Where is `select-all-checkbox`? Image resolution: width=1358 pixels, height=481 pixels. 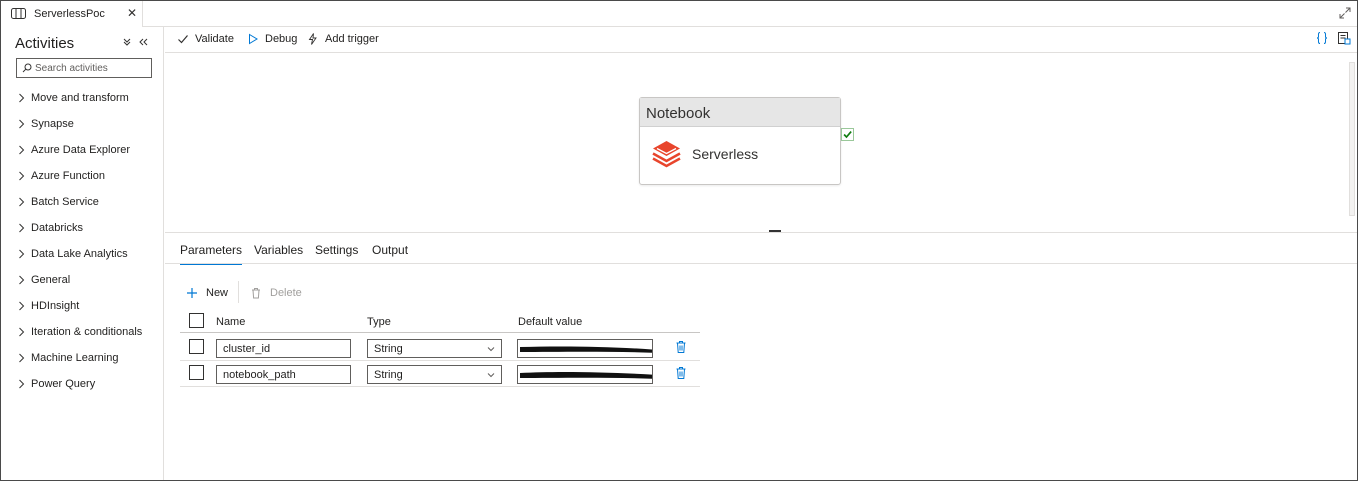
select-all-checkbox is located at coordinates (196, 320).